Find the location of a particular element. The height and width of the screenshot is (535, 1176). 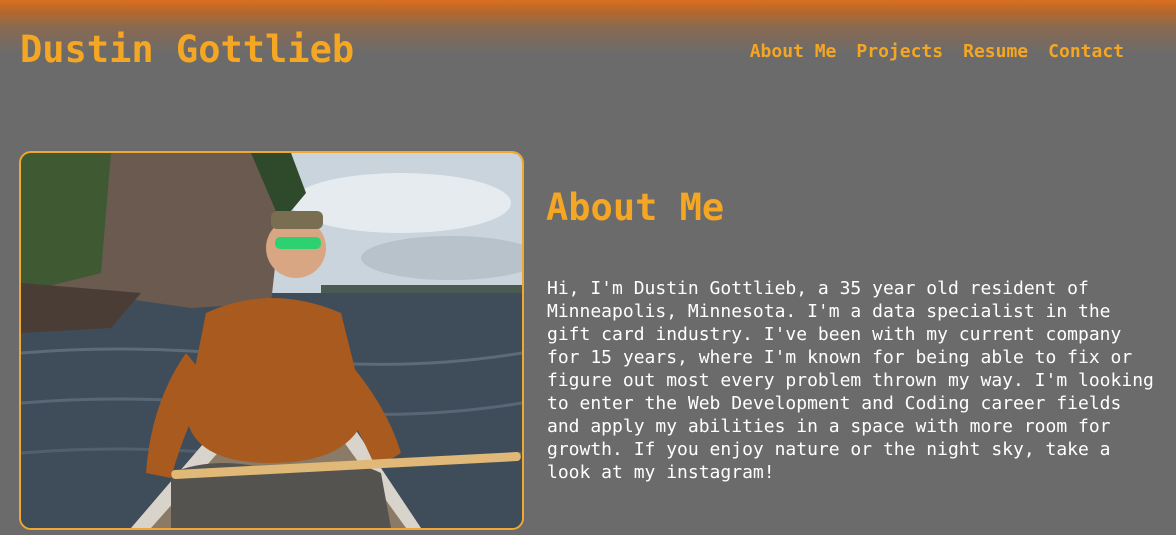

about-heading: About Me is located at coordinates (635, 207).